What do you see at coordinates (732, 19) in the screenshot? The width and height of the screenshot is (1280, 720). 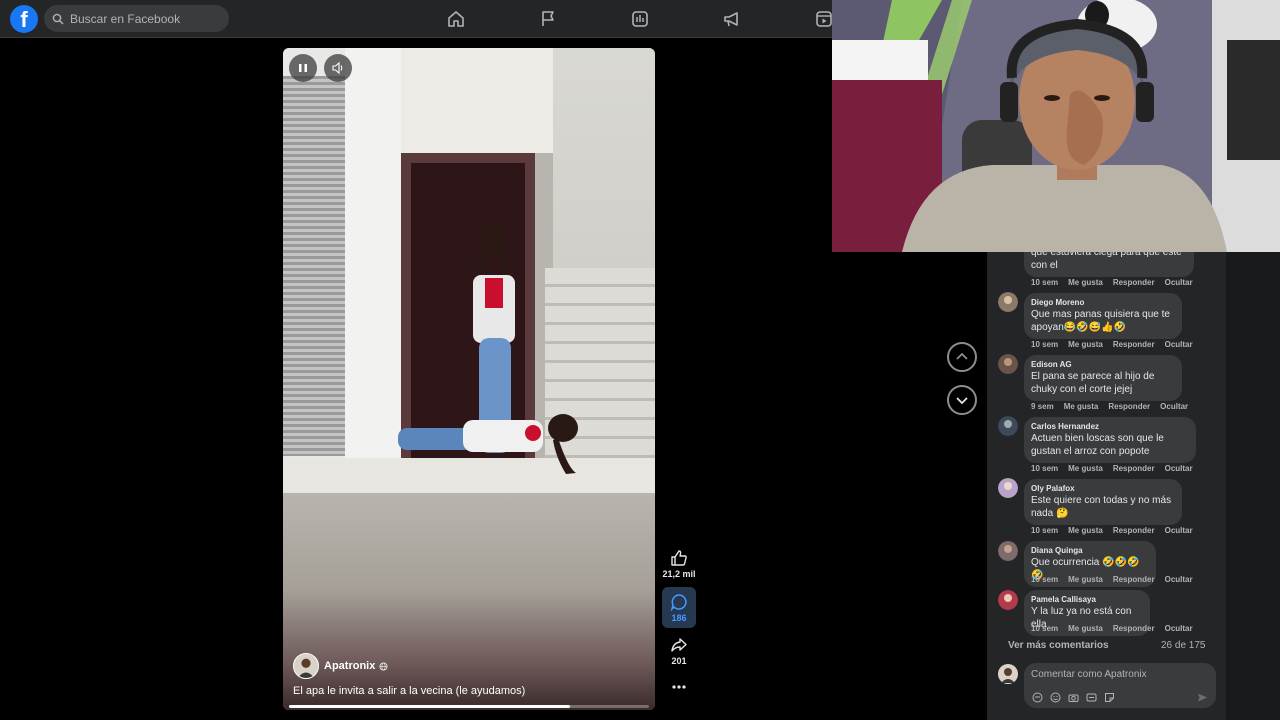 I see `megaphone-icon` at bounding box center [732, 19].